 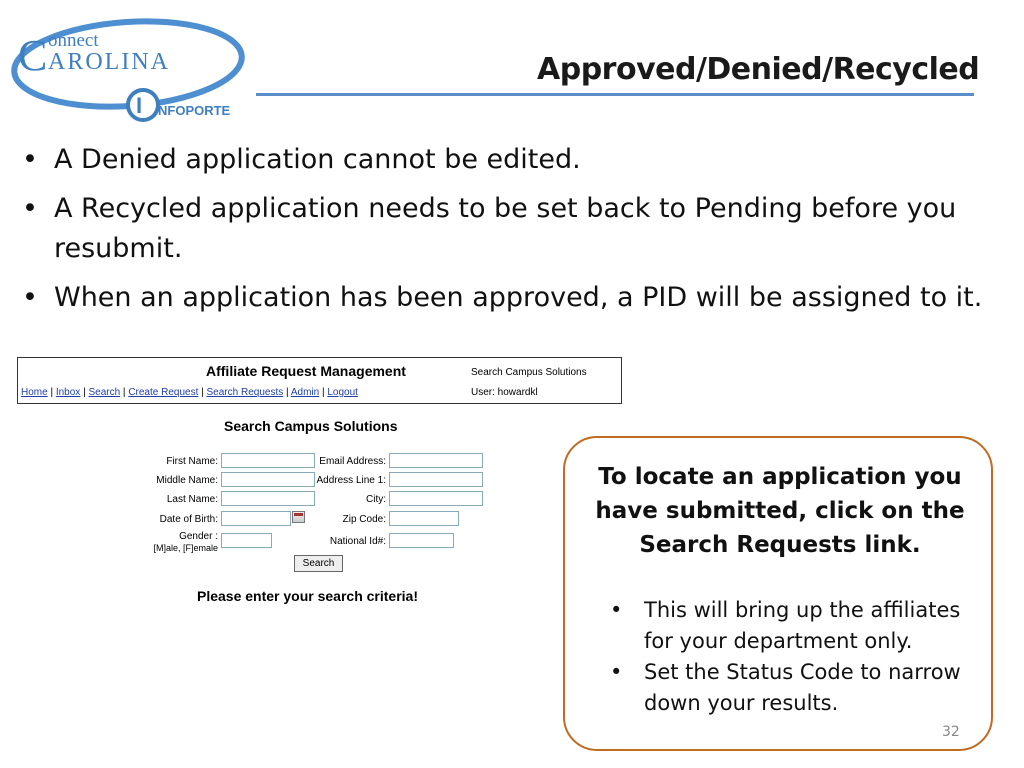 I want to click on nav-inbox: Inbox, so click(x=68, y=392).